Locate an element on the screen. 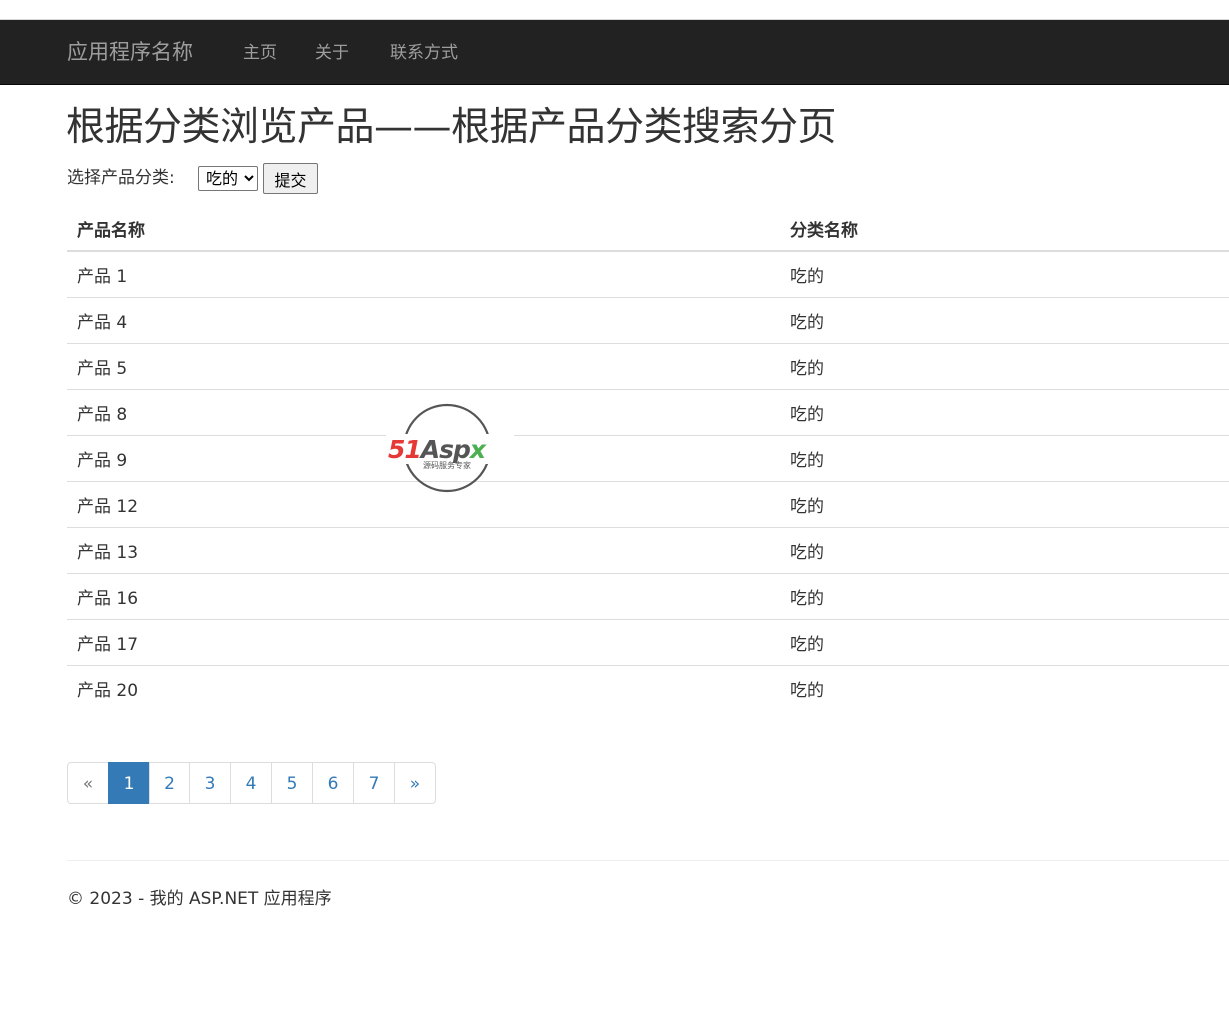  pagination-page-item: 3 is located at coordinates (210, 783).